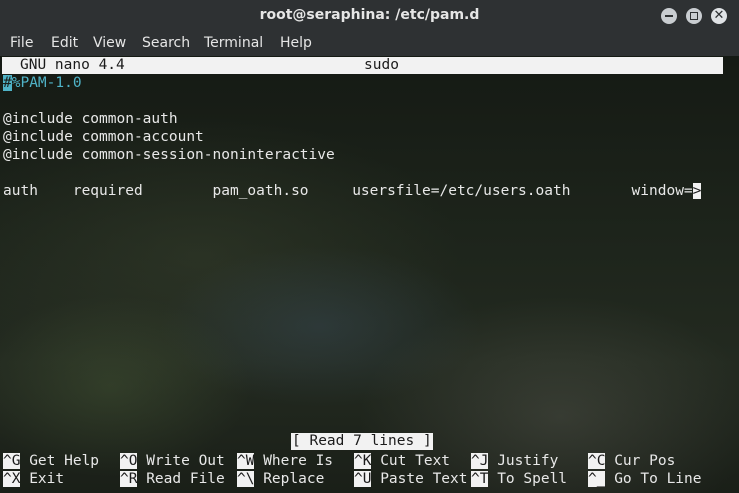 The width and height of the screenshot is (739, 493). Describe the element at coordinates (645, 479) in the screenshot. I see `shortcut-go-to-line: ^_ Go To Line` at that location.